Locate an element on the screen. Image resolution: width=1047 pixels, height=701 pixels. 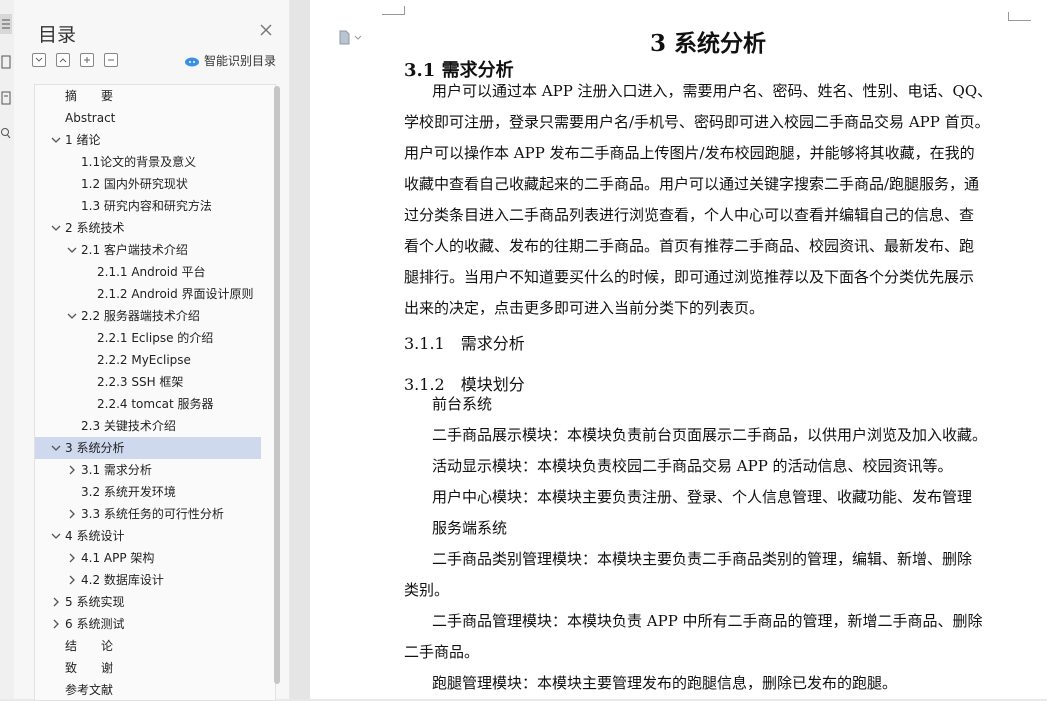
paragraph-line: 活动显示模块：本模块负责校园二手商品交易 APP 的活动信息、校园资讯等。 is located at coordinates (692, 466).